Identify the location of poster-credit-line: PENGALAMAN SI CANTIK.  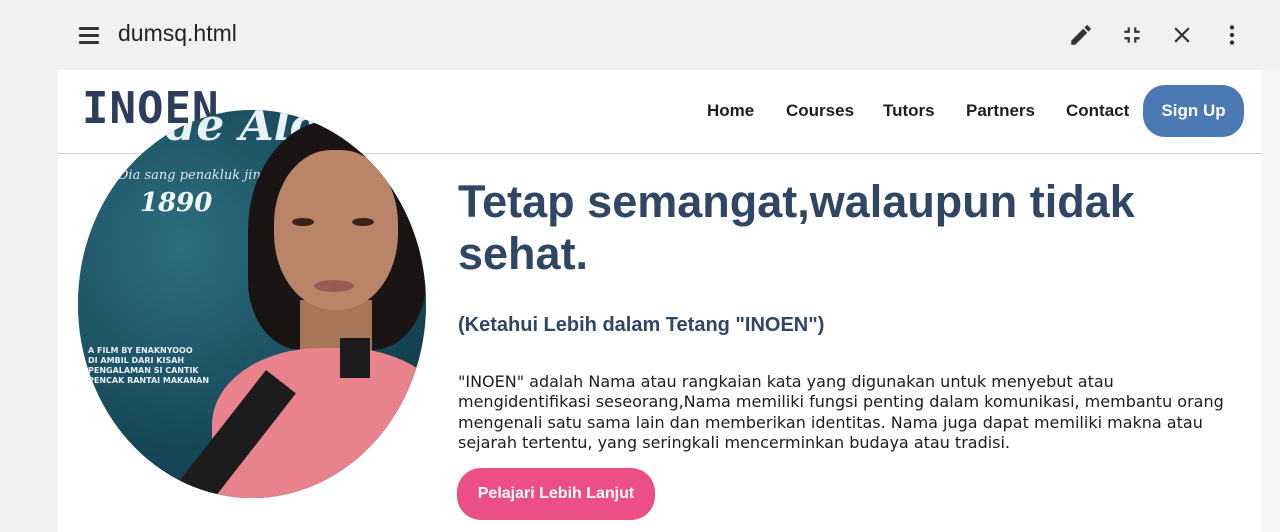
(143, 370).